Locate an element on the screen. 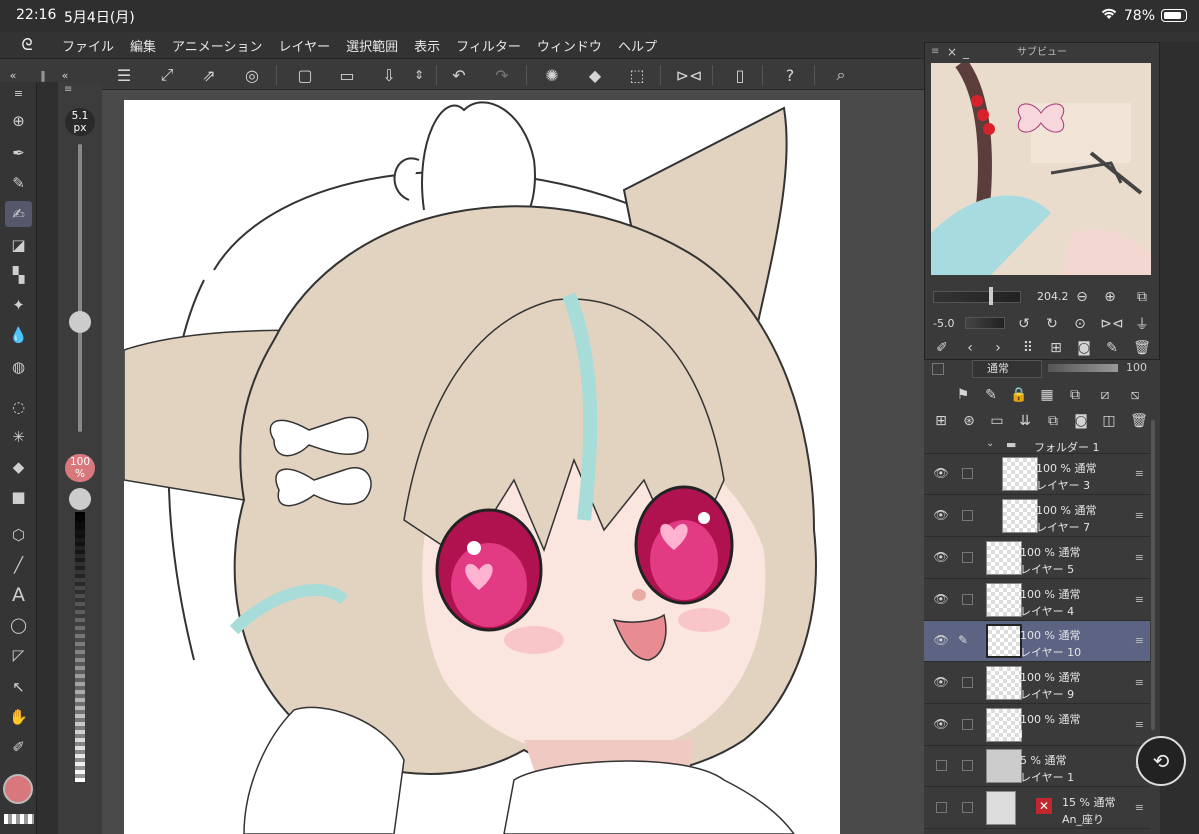 The width and height of the screenshot is (1199, 834). layer-row: 👁 100 % 通常 レイヤー 9 ≡ is located at coordinates (1037, 683).